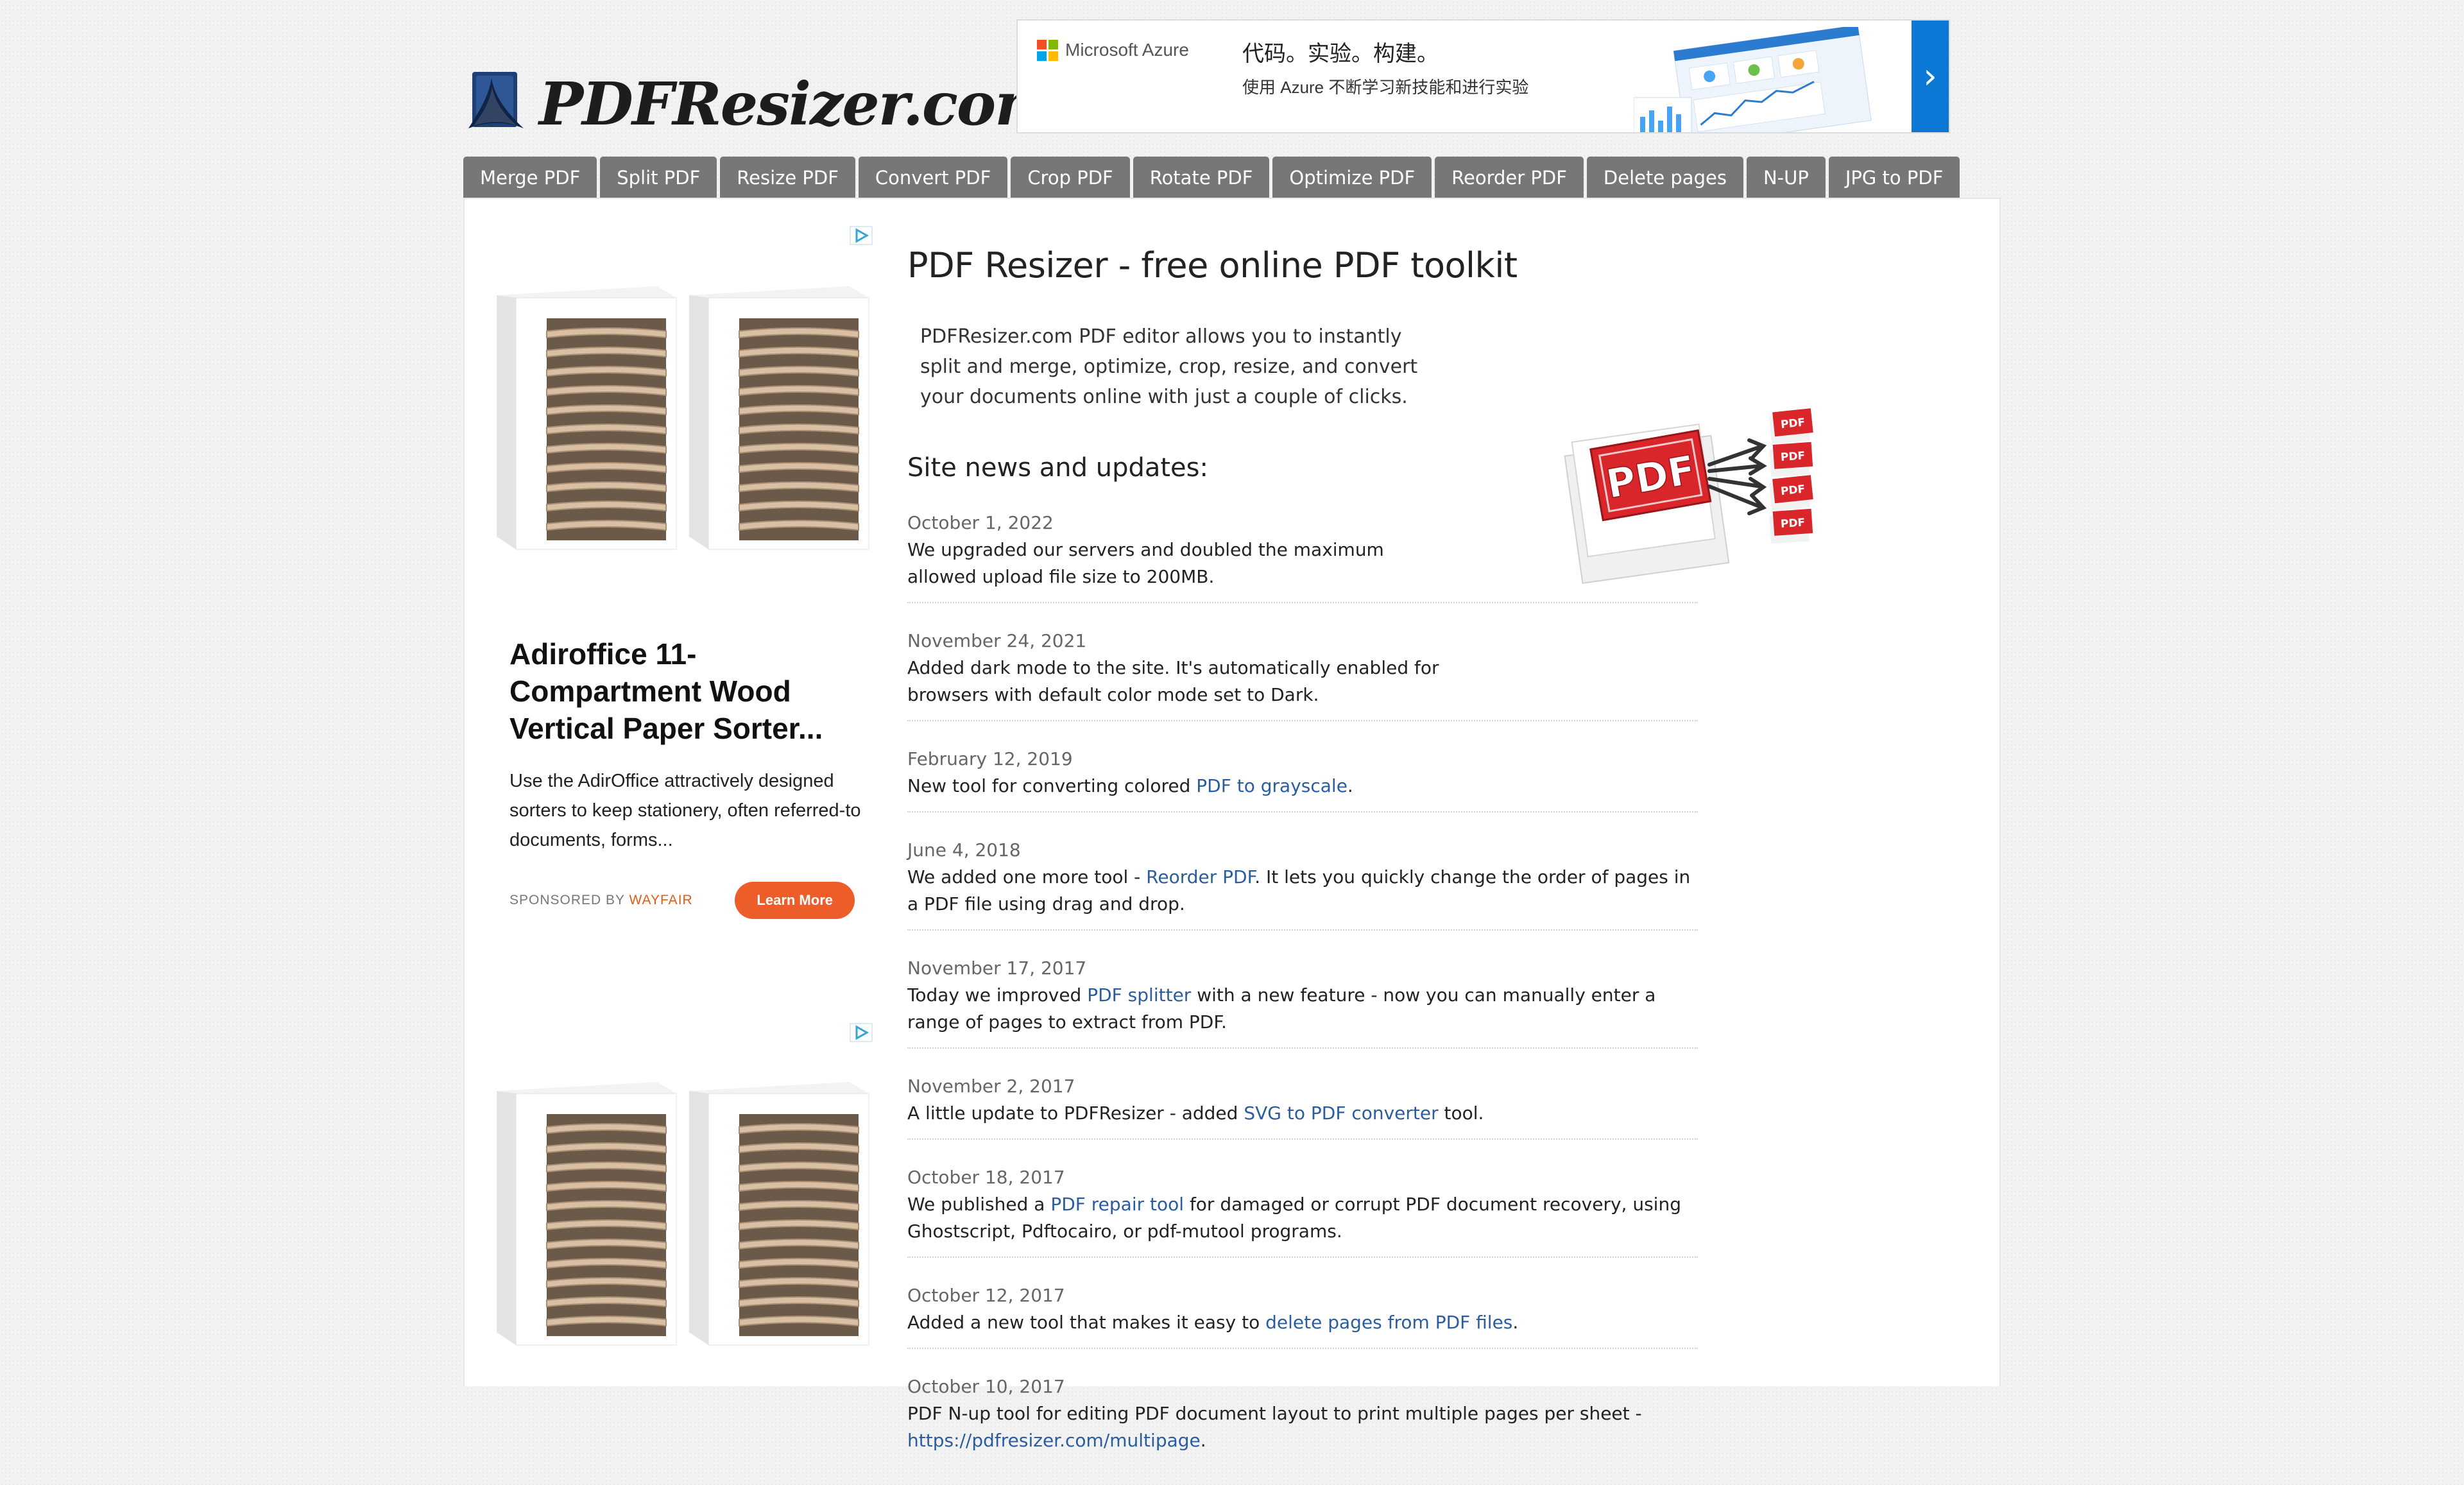 This screenshot has height=1485, width=2464. What do you see at coordinates (998, 995) in the screenshot?
I see `news-text-part: Today we improved` at bounding box center [998, 995].